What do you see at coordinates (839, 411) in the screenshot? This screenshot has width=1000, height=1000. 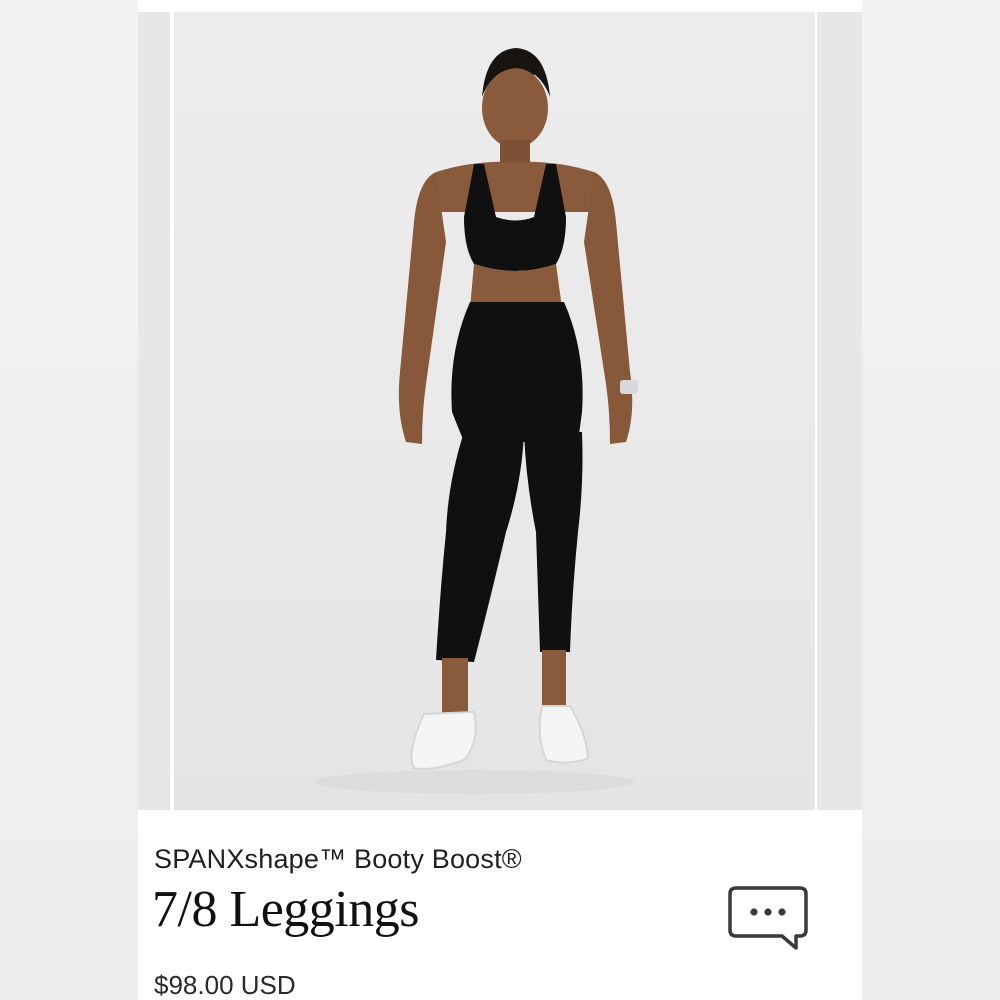 I see `next-image-peek` at bounding box center [839, 411].